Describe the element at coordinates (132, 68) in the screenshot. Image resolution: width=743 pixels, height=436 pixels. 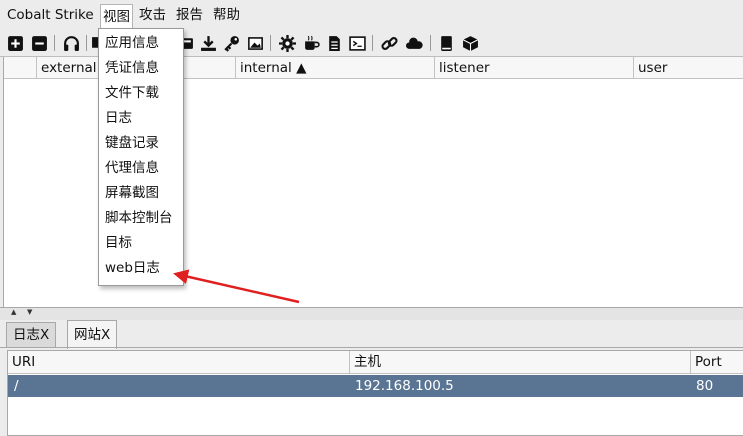
I see `menu-item-credentials: 凭证信息` at that location.